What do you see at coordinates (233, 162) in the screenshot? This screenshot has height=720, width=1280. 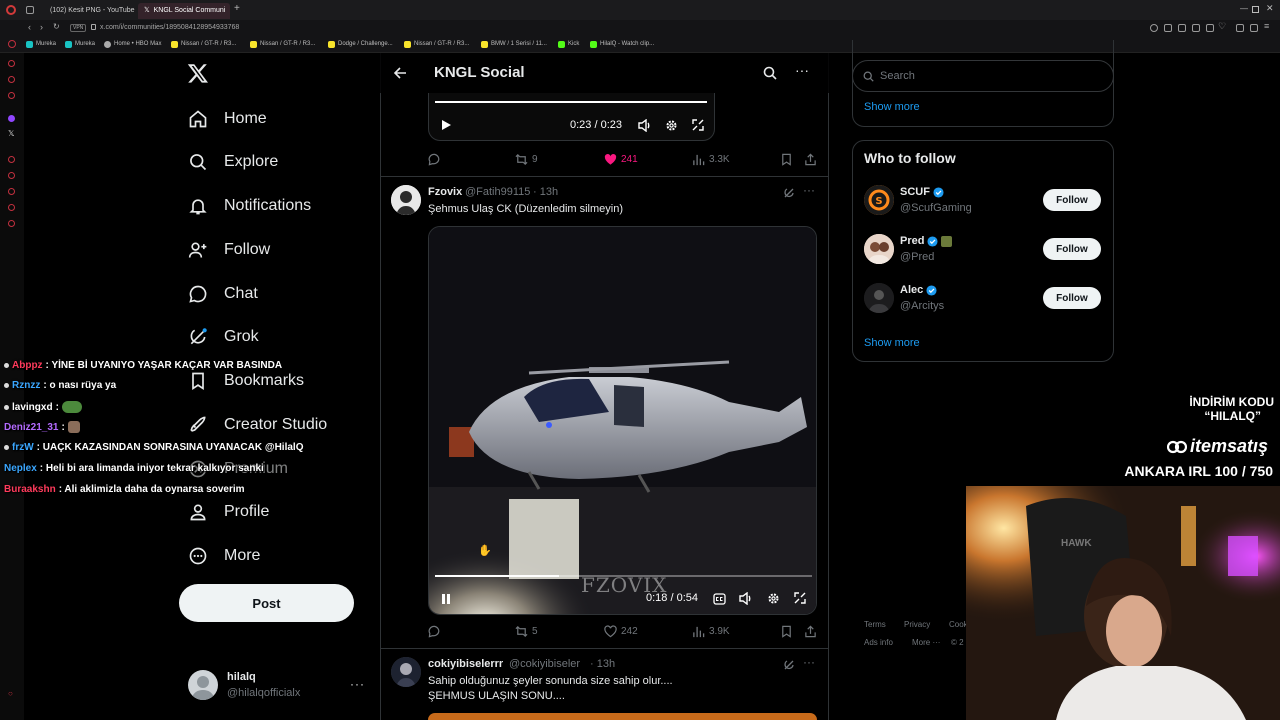 I see `nav-explore: Explore` at bounding box center [233, 162].